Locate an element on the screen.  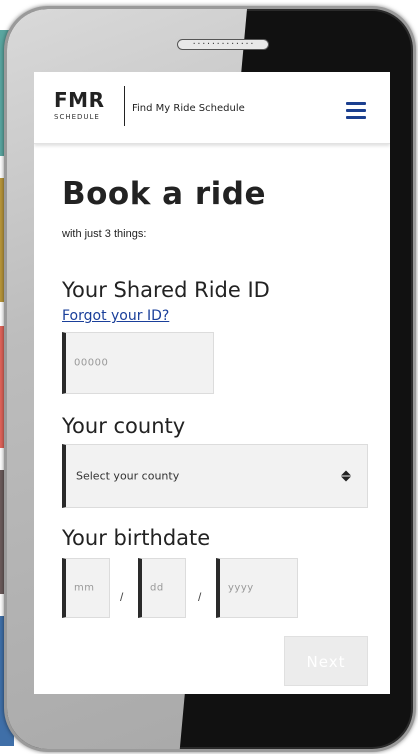
hamburger-menu-icon is located at coordinates (356, 110).